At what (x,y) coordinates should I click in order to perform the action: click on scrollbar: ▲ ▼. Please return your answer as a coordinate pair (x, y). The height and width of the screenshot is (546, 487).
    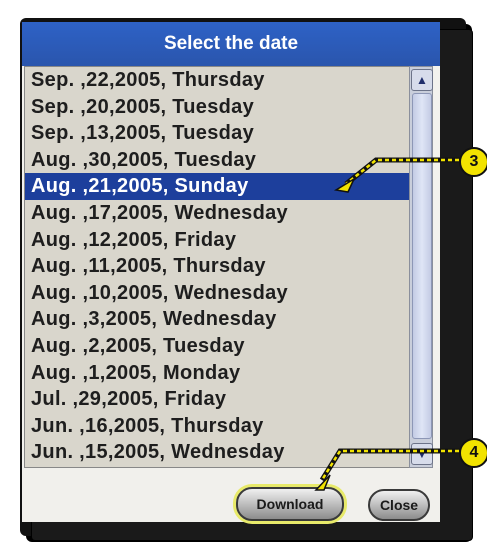
    Looking at the image, I should click on (421, 267).